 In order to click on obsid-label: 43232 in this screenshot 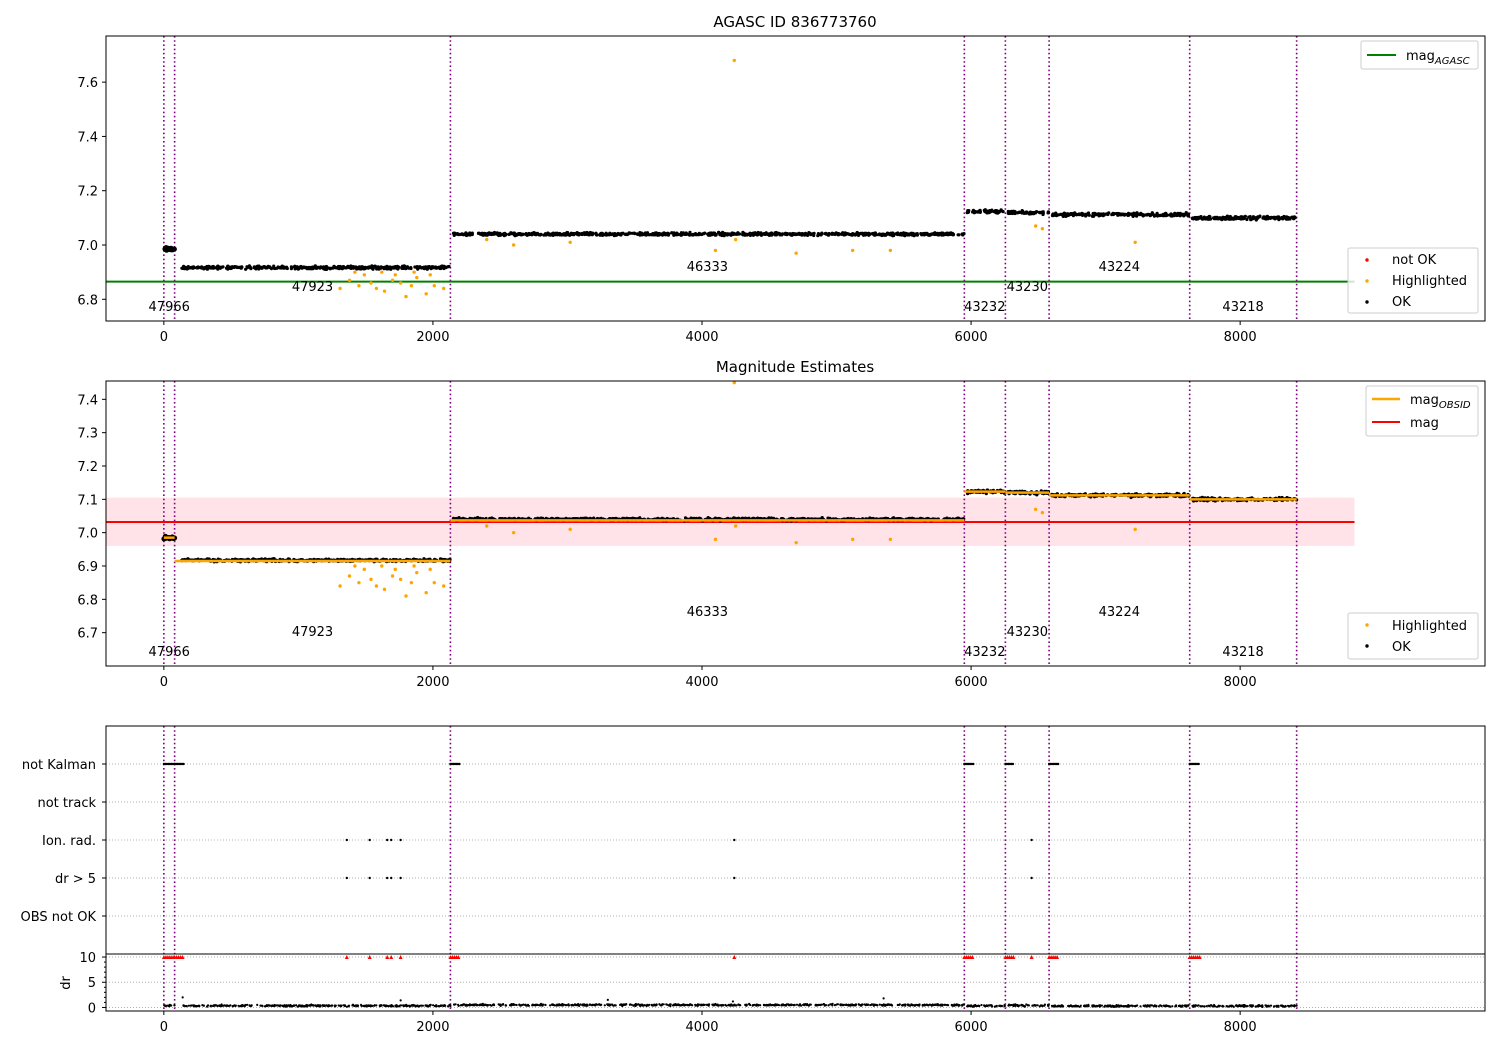, I will do `click(984, 652)`.